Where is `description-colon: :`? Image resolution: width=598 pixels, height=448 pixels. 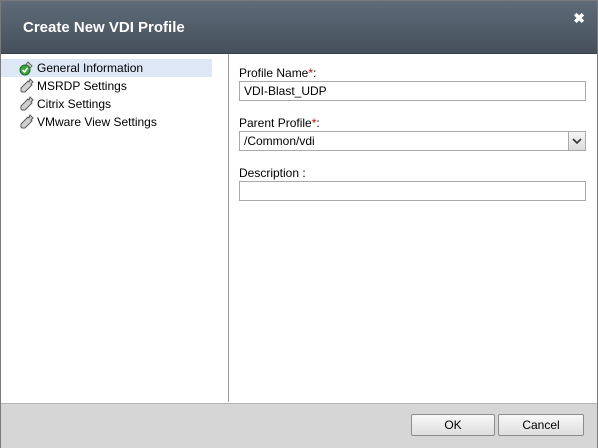
description-colon: : is located at coordinates (302, 173).